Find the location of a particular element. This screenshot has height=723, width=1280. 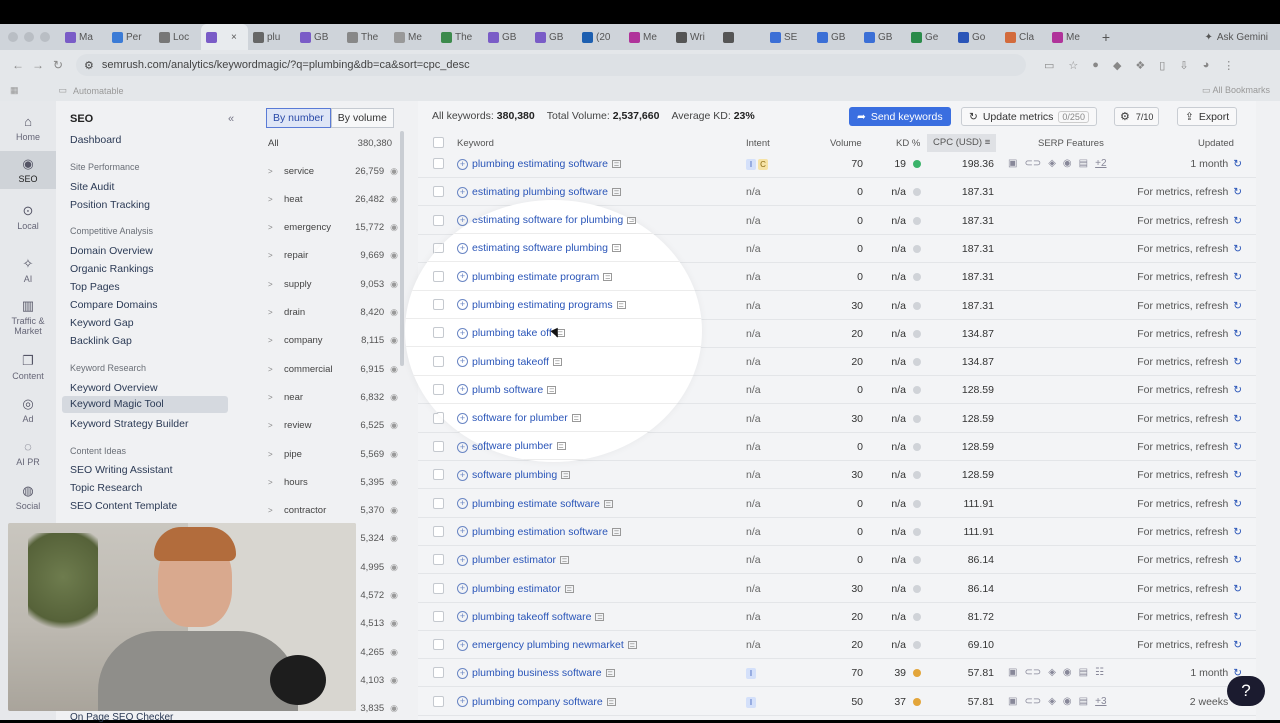

group-all: All 380,380 is located at coordinates (333, 143).